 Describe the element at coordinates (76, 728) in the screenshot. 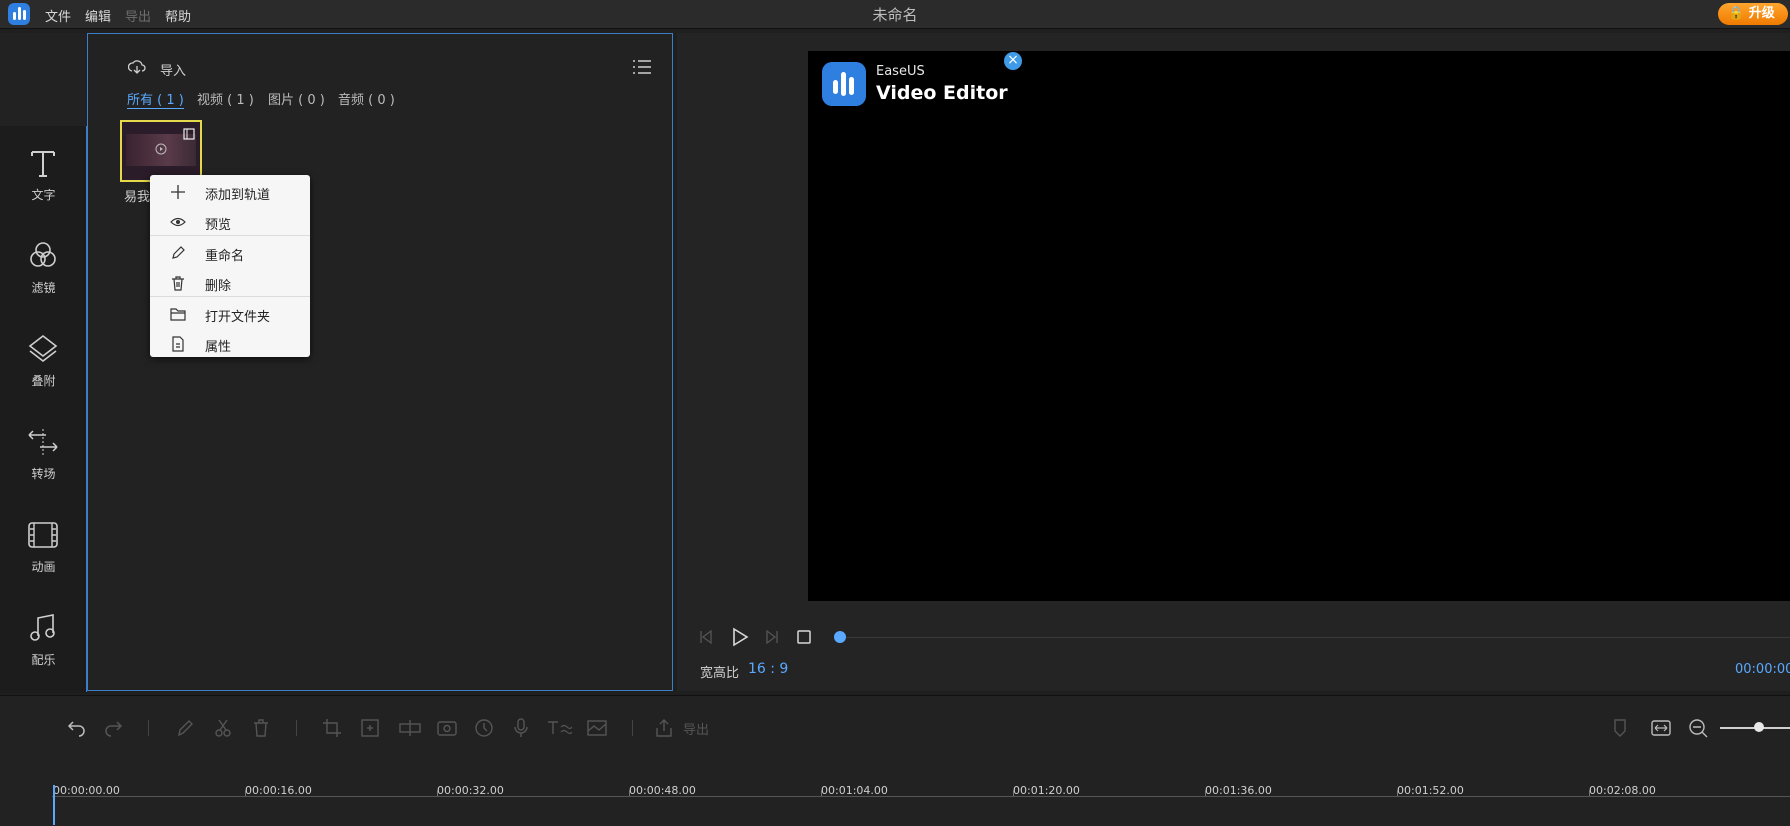

I see `undo-icon` at that location.